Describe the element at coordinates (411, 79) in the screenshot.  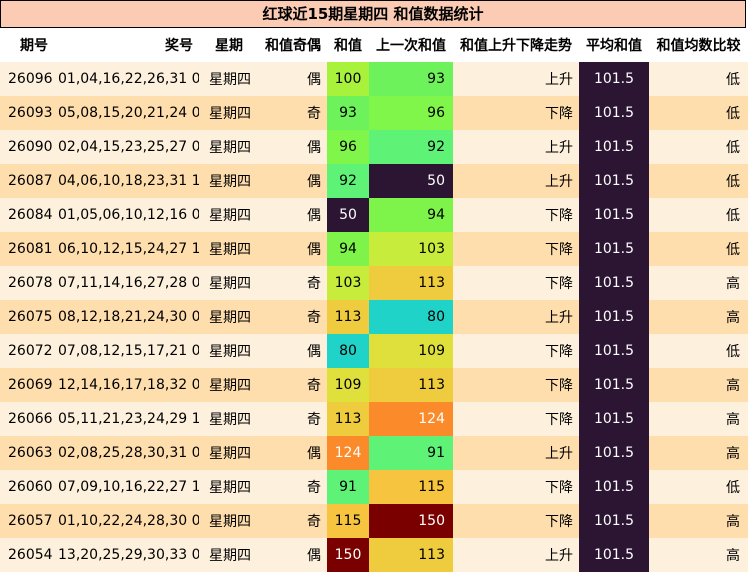
I see `cell-prev-sum: 93` at that location.